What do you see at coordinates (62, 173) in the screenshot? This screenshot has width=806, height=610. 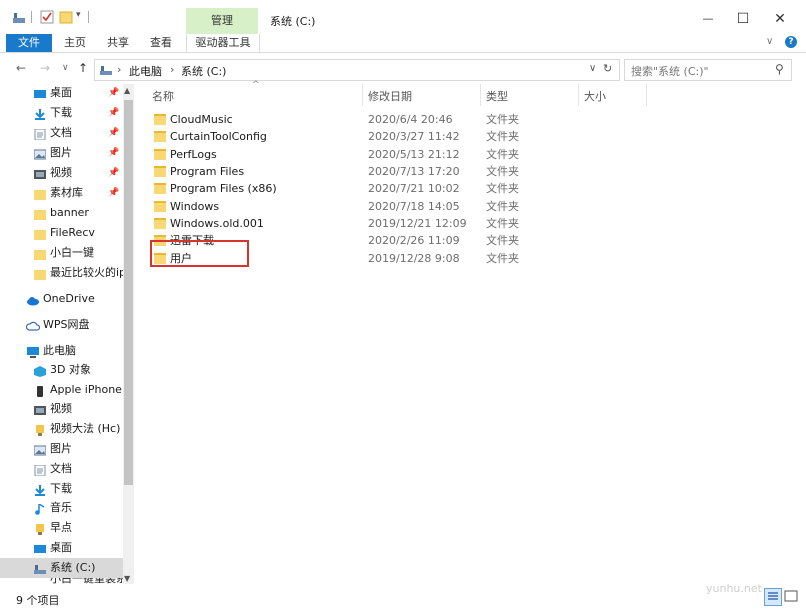 I see `nav-item-videos: 视频 📌` at bounding box center [62, 173].